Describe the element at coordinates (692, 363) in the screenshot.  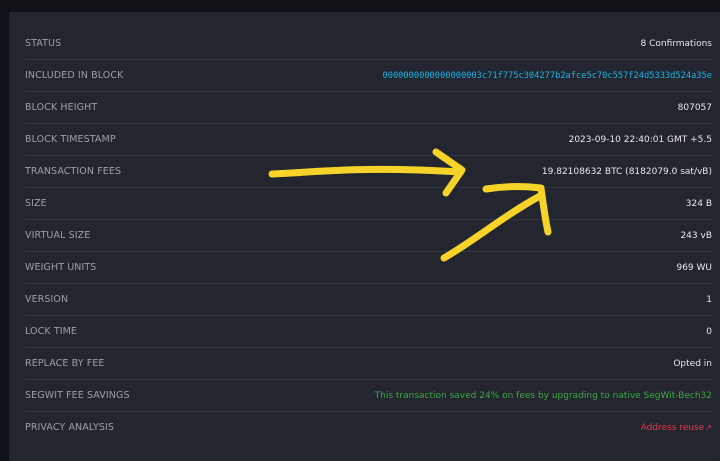
I see `replace-by-fee-value: Opted in` at that location.